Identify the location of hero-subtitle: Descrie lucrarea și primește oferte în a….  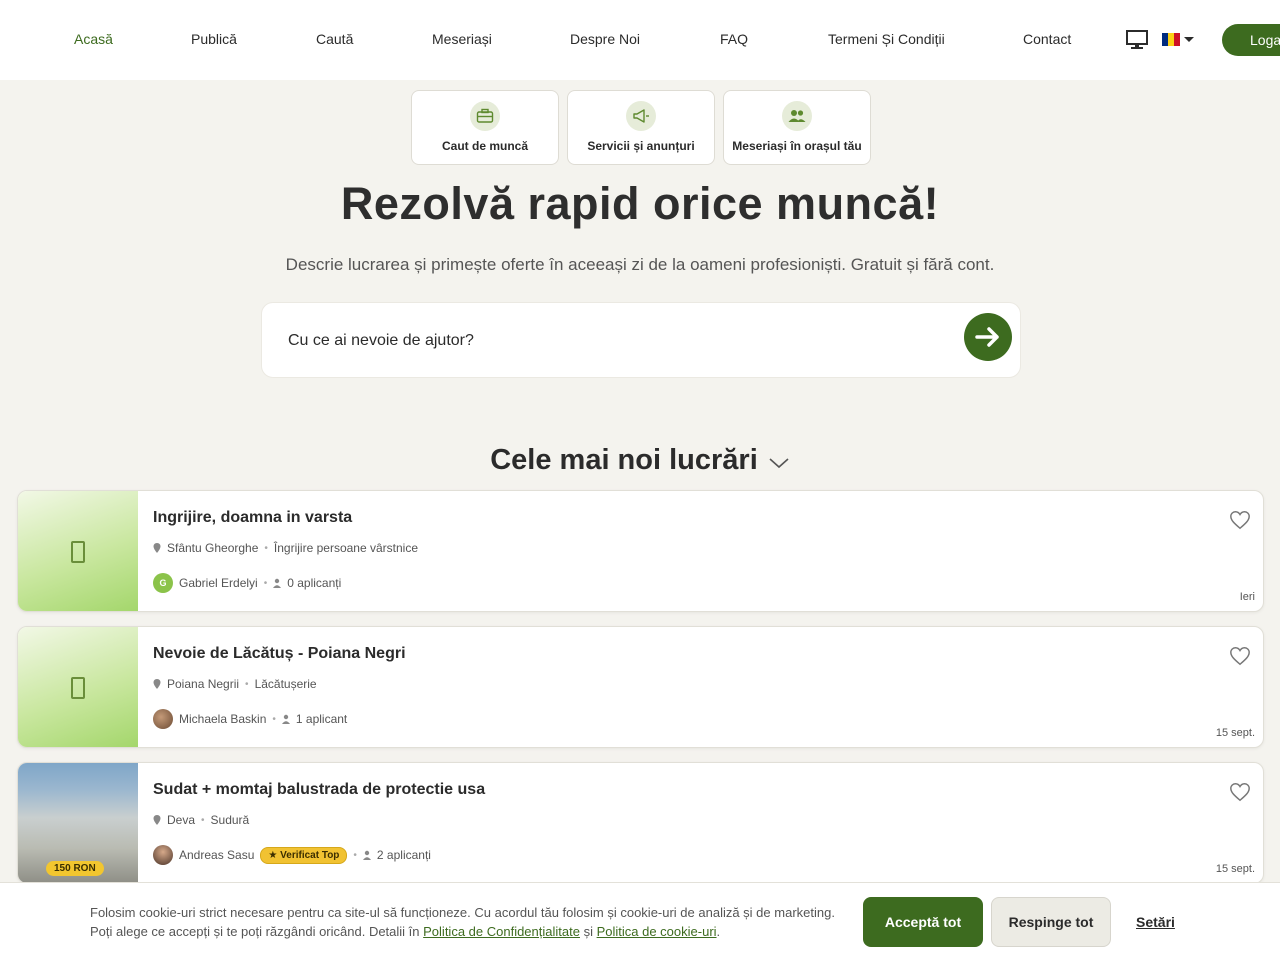
(640, 264).